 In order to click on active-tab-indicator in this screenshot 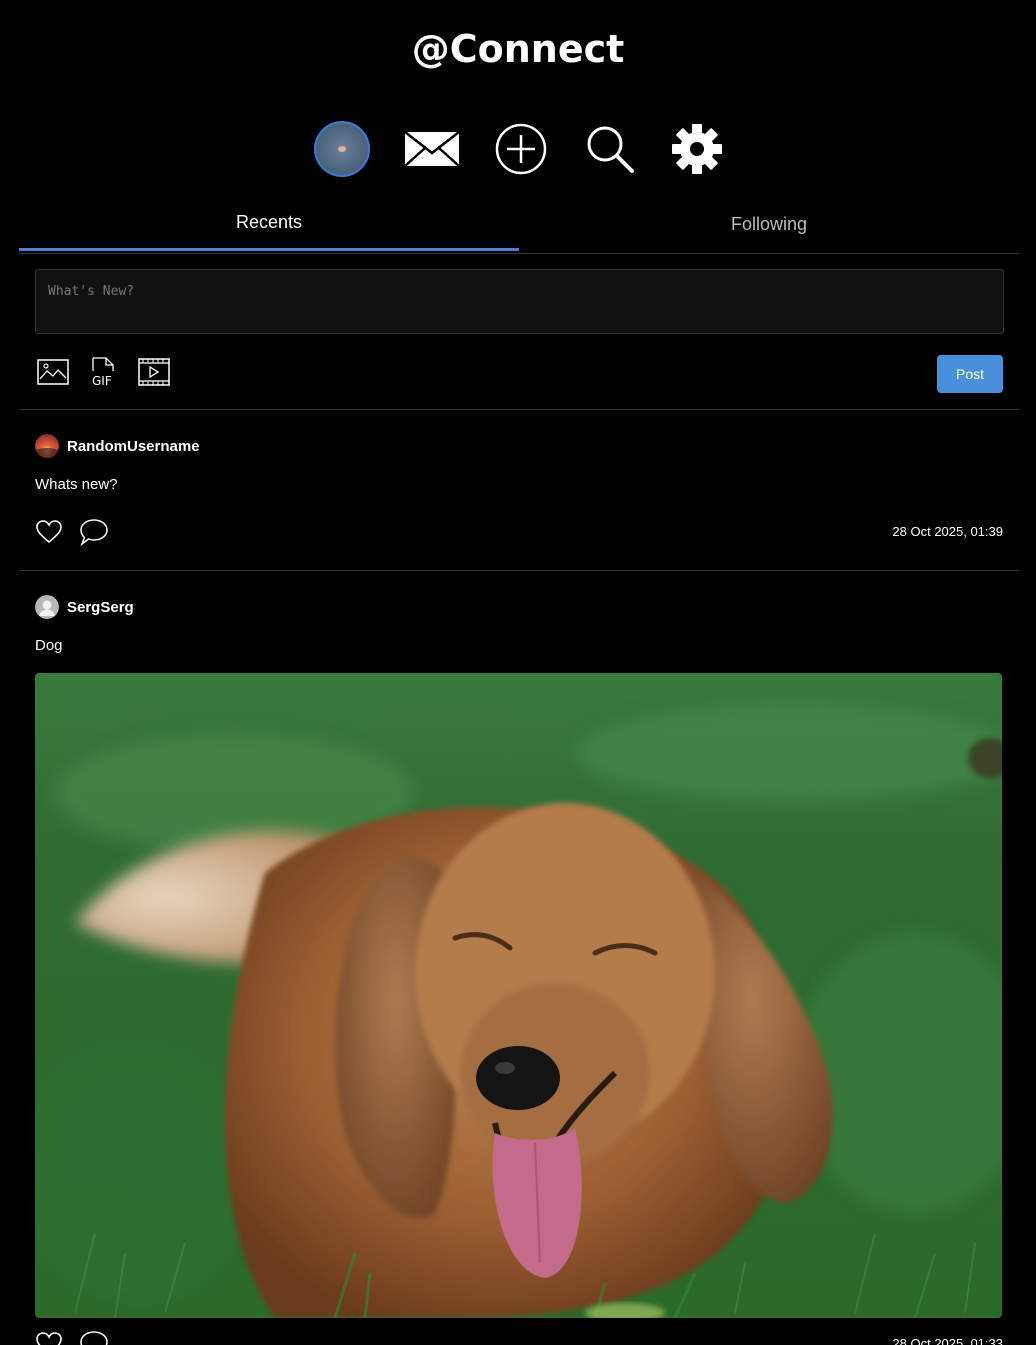, I will do `click(269, 249)`.